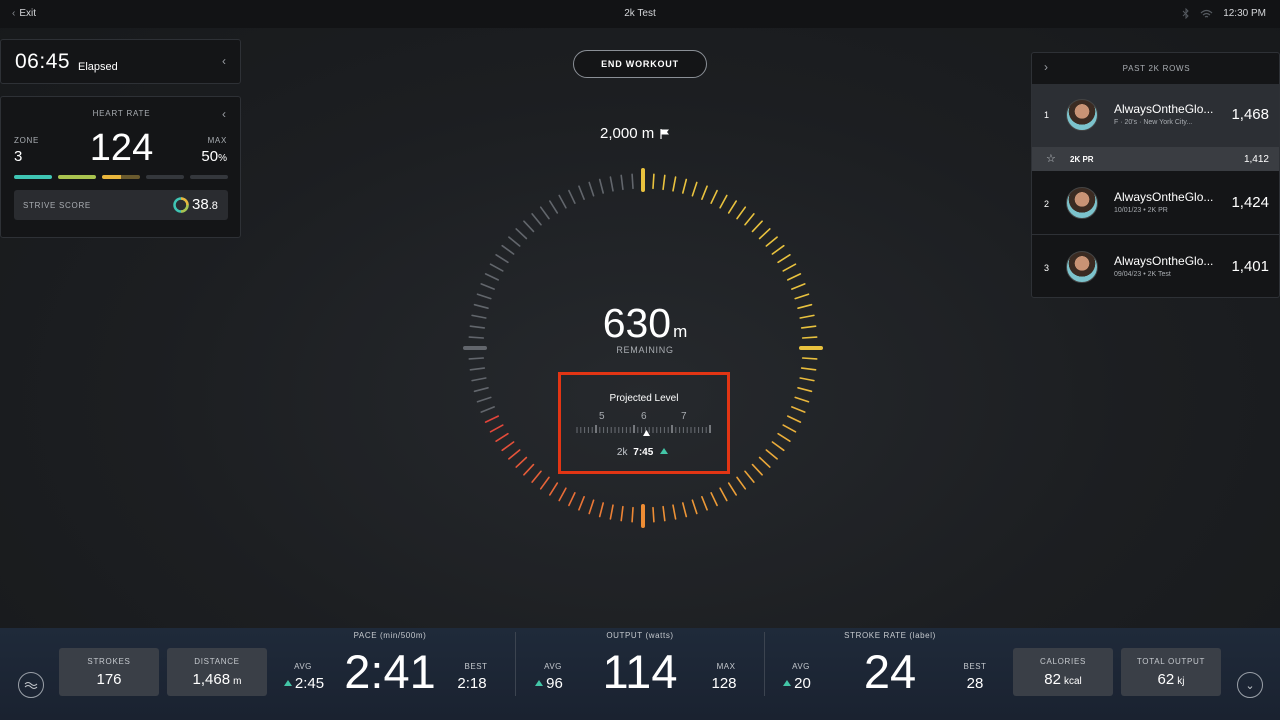  Describe the element at coordinates (1072, 681) in the screenshot. I see `calories-unit: kcal` at that location.